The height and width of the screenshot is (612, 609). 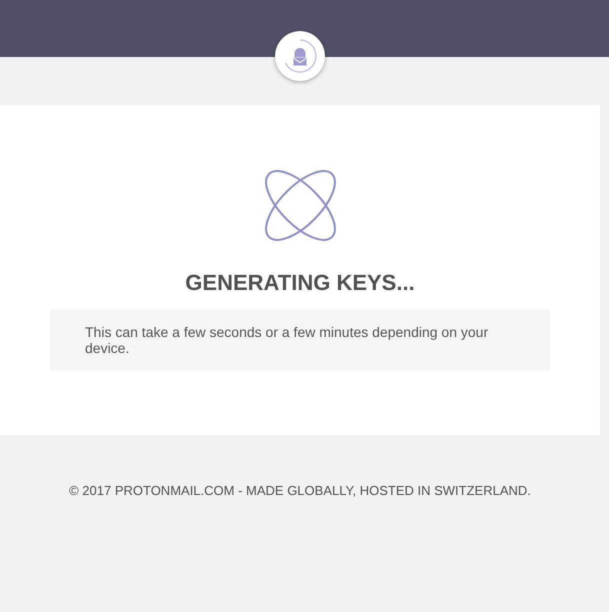 I want to click on atom-icon, so click(x=300, y=205).